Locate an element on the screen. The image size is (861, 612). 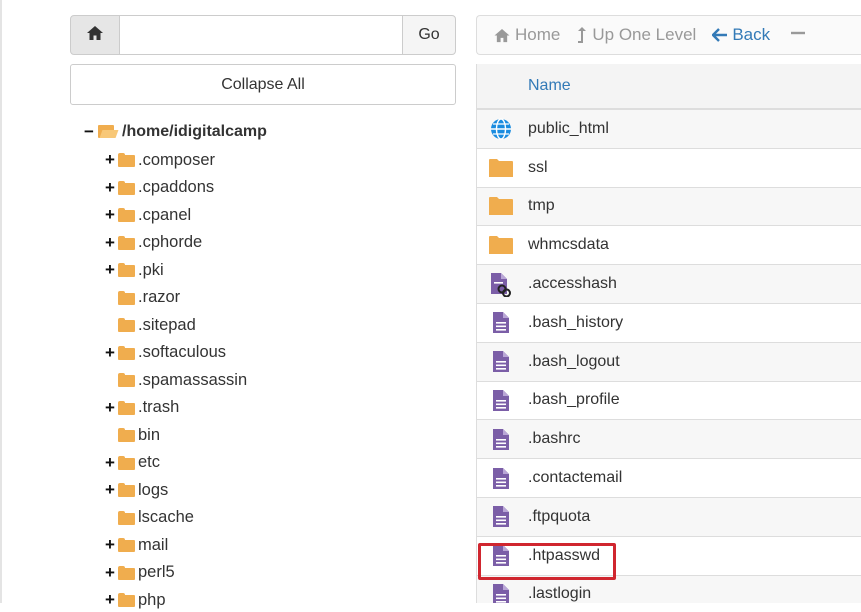
table-row: .lastlogin is located at coordinates (669, 589).